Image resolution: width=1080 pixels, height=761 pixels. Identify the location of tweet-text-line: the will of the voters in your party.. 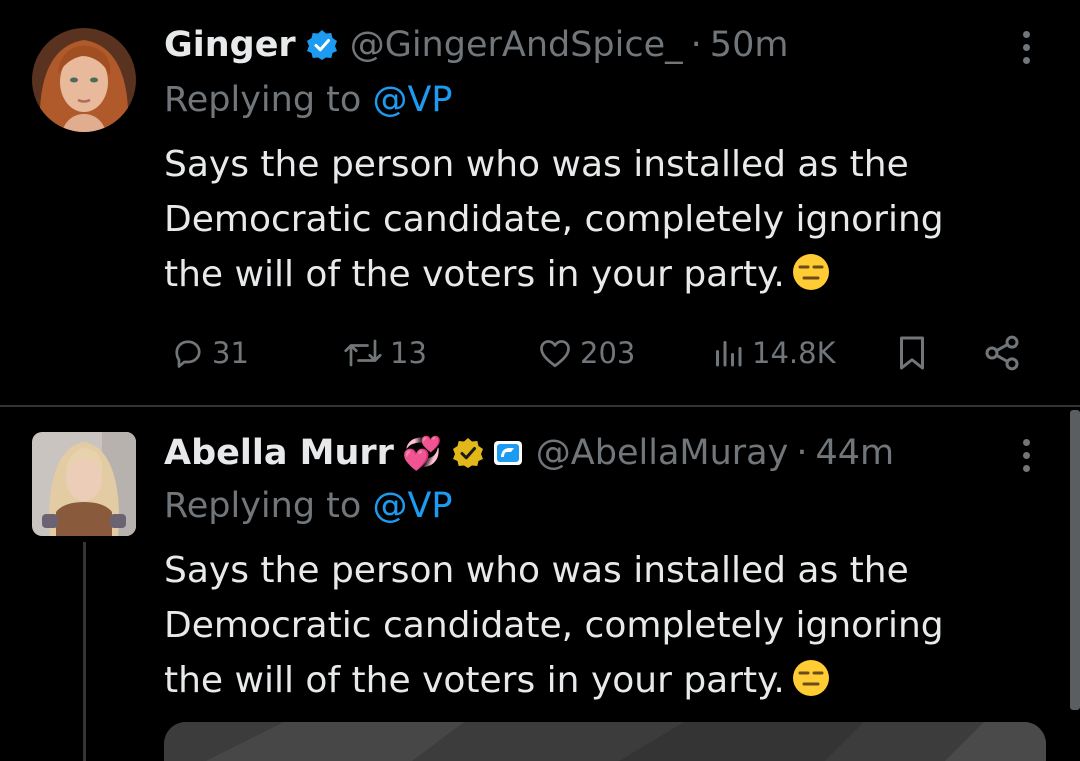
(604, 683).